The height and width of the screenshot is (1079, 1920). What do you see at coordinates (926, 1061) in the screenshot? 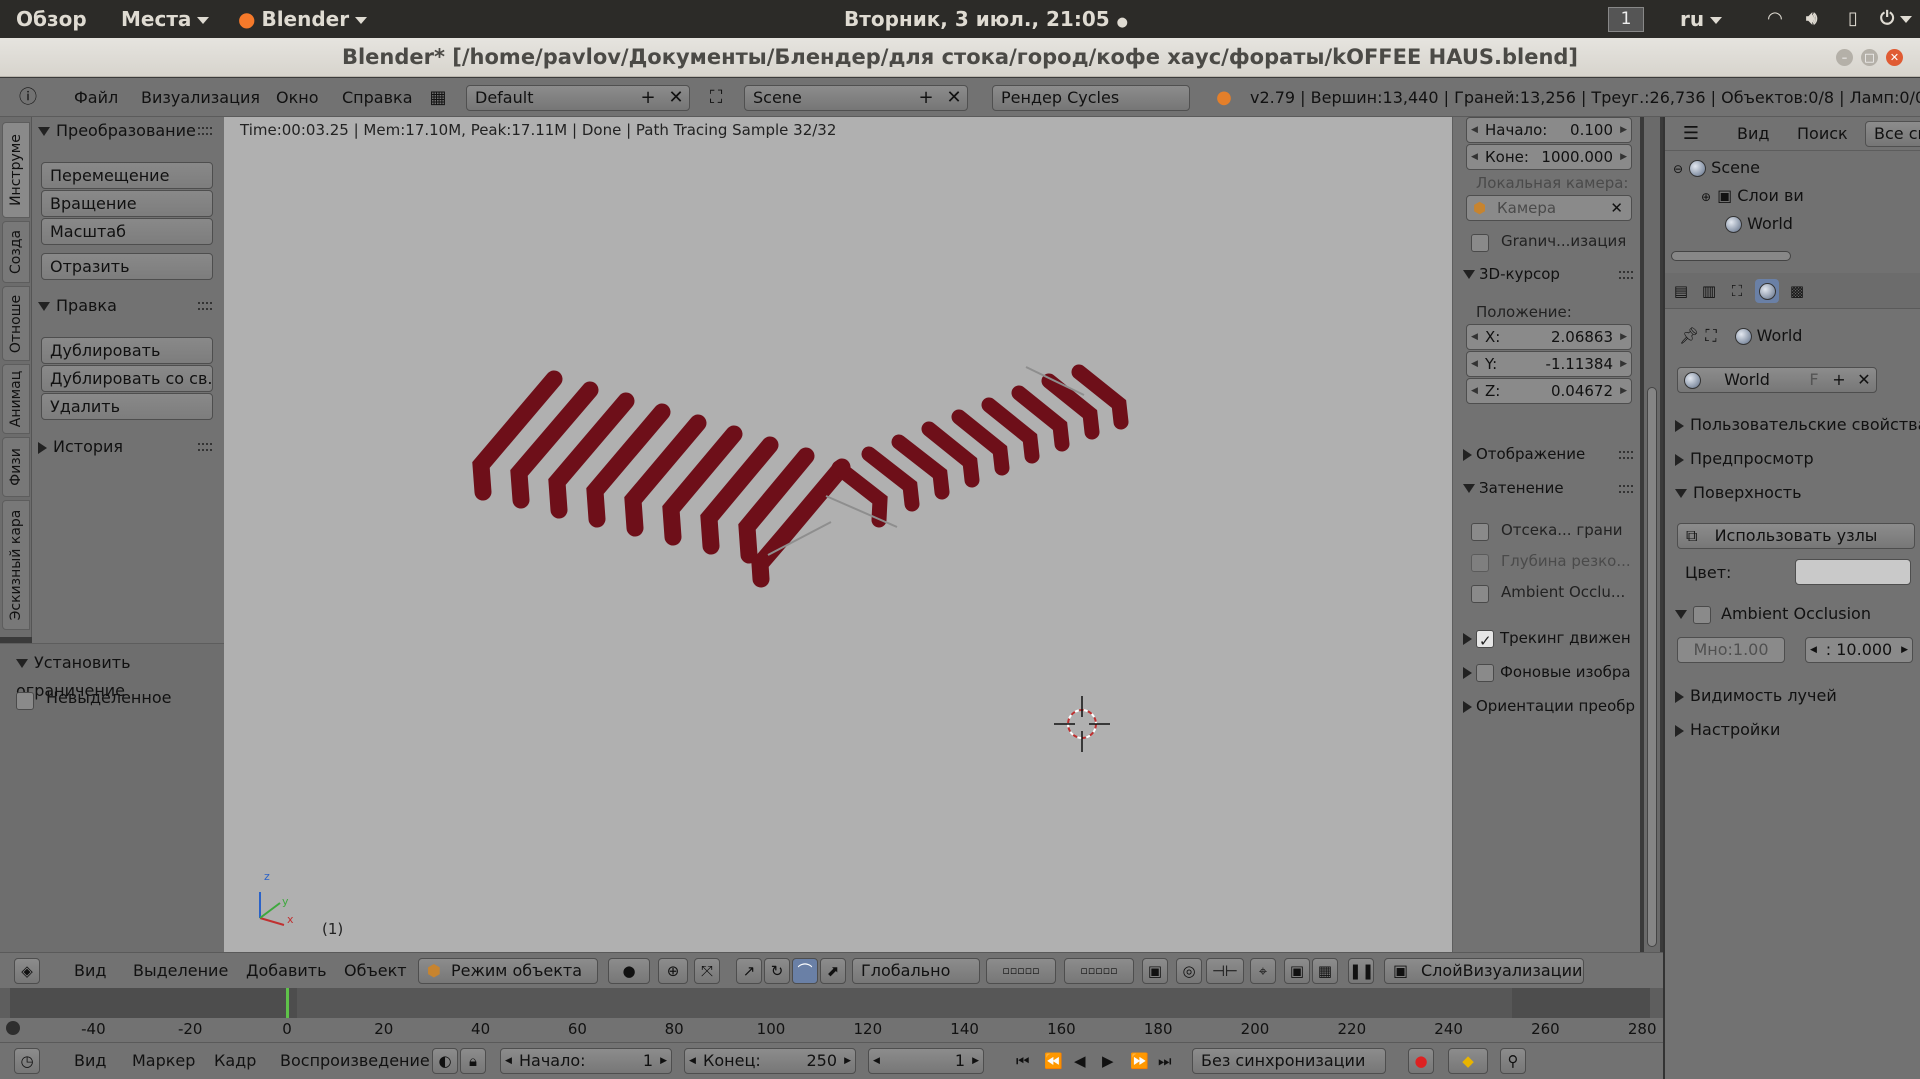
I see `current-frame-field: ◀ 1 ▶` at bounding box center [926, 1061].